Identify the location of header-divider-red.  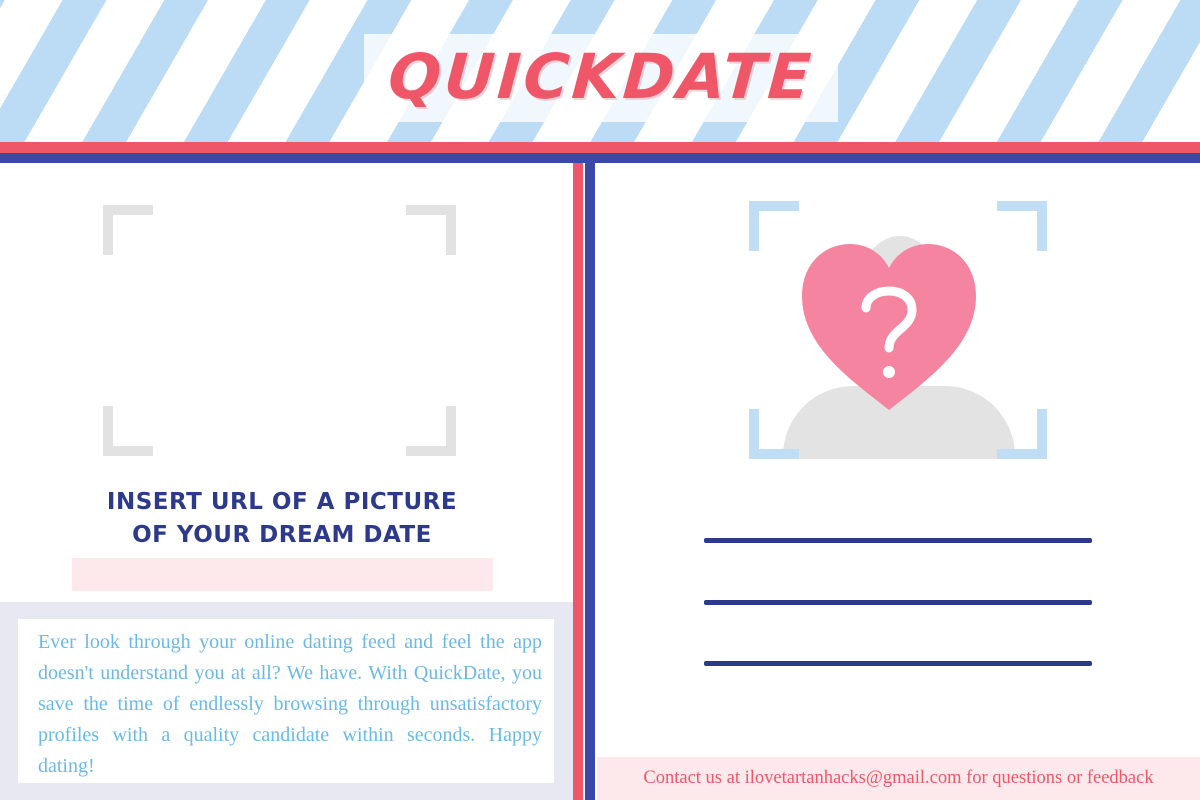
(600, 147).